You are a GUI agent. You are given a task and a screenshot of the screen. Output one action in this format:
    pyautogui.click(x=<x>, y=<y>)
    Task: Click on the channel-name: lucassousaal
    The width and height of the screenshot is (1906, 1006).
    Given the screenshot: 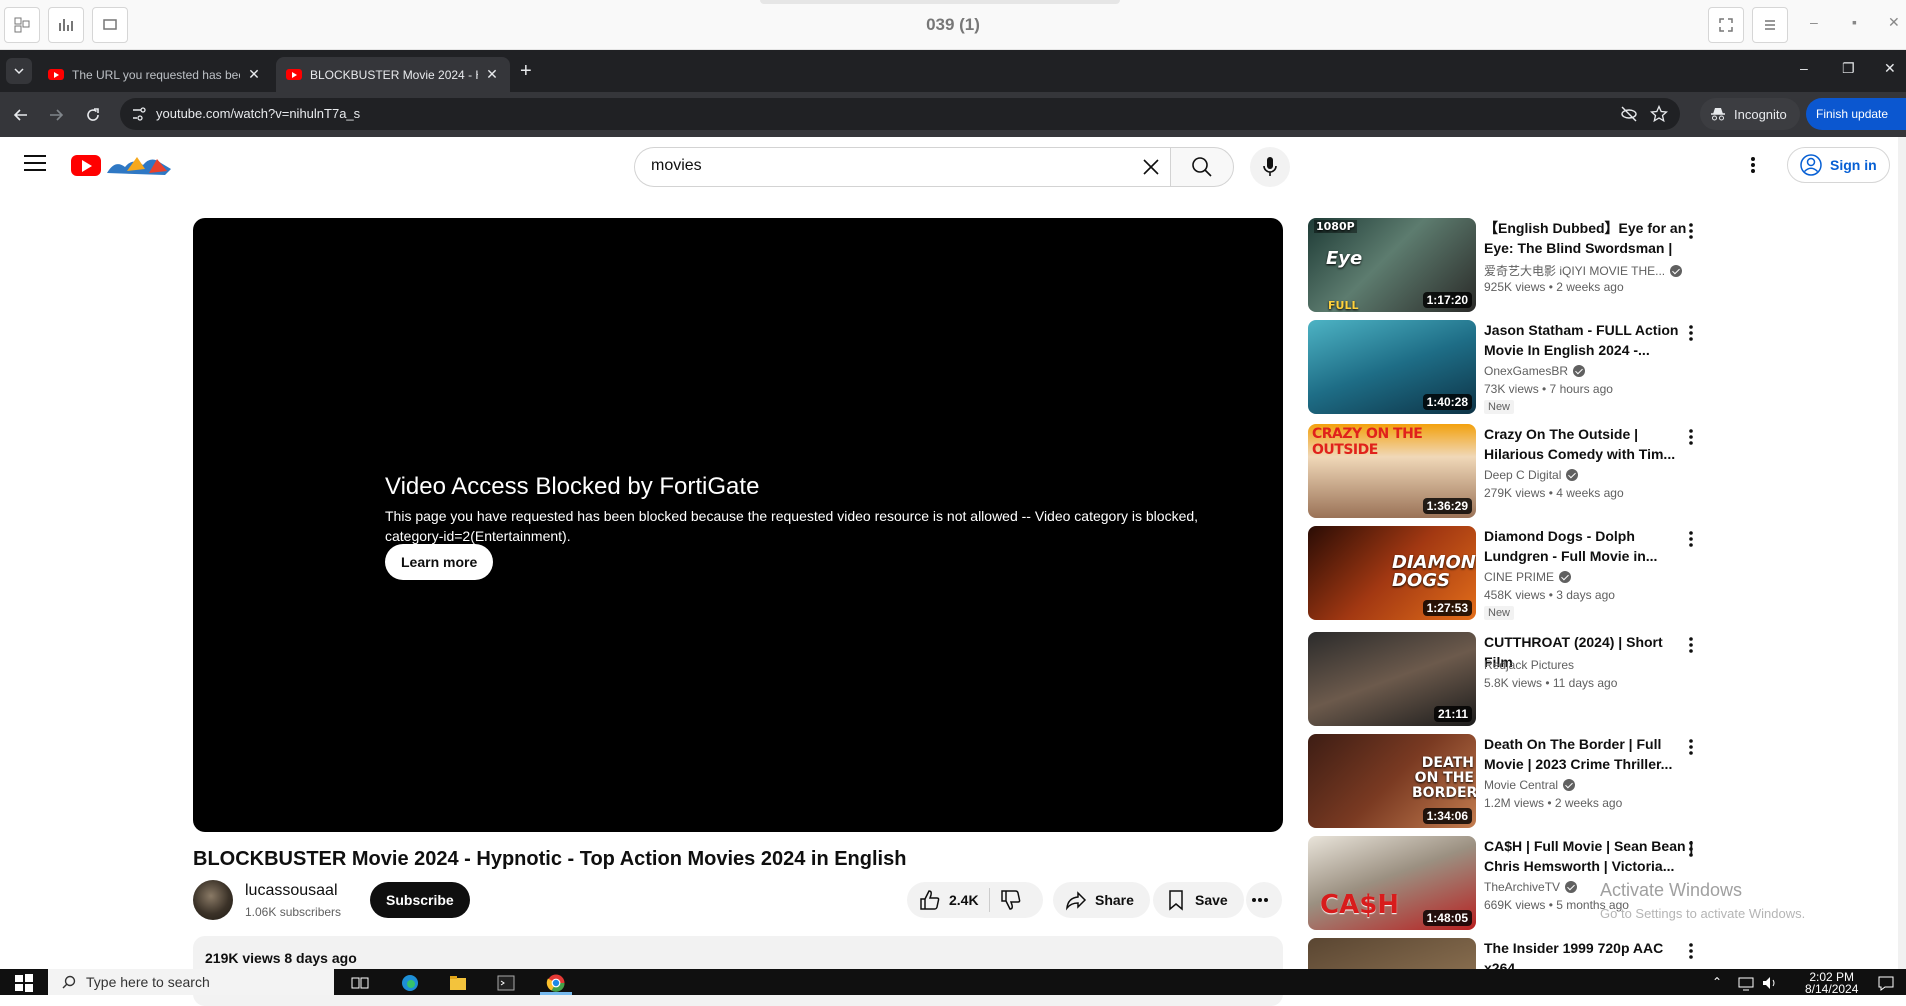 What is the action you would take?
    pyautogui.click(x=291, y=891)
    